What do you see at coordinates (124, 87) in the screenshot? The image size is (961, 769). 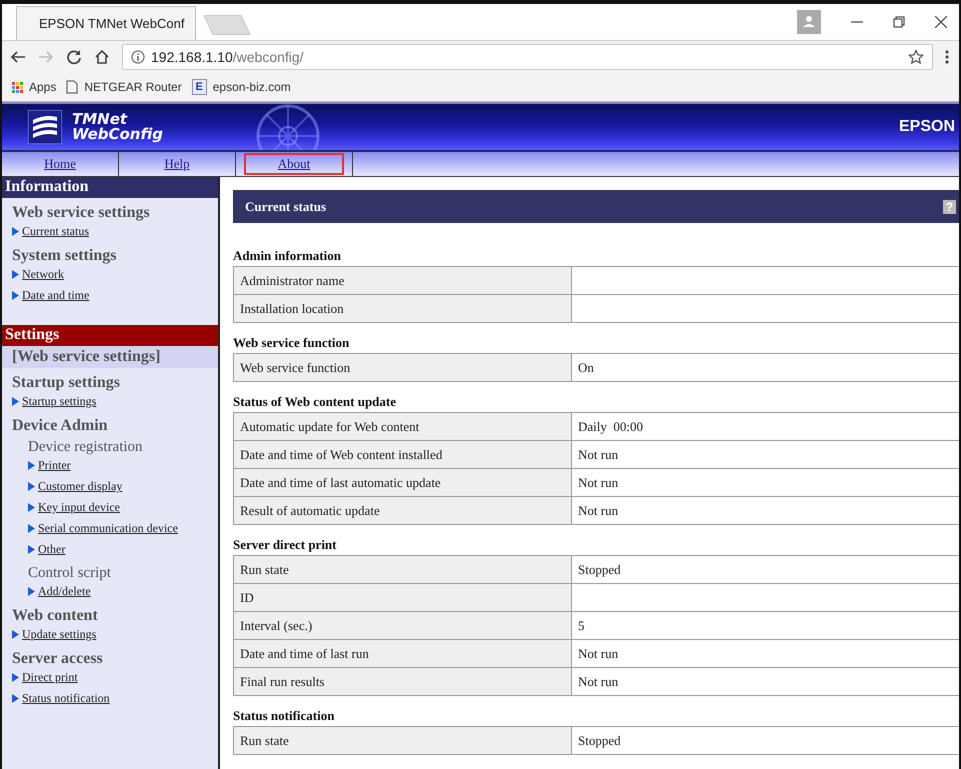 I see `bookmark-link: NETGEAR Router` at bounding box center [124, 87].